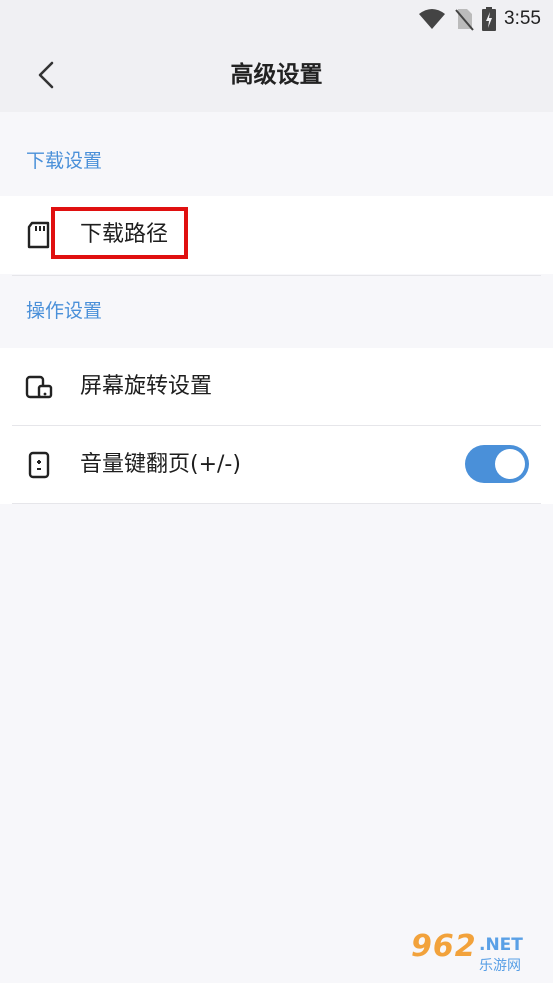 The width and height of the screenshot is (553, 983). I want to click on battery-charging-icon, so click(489, 19).